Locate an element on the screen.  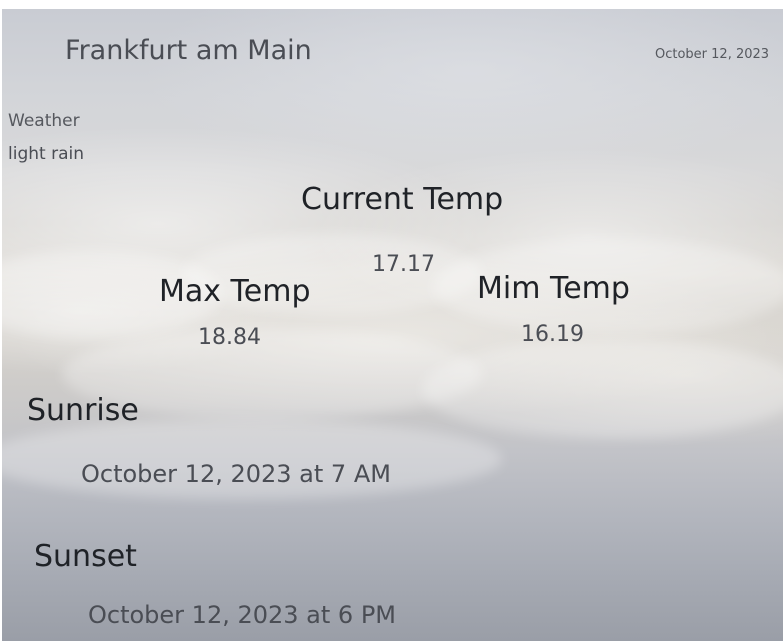
current-temp-label: Current Temp is located at coordinates (402, 199).